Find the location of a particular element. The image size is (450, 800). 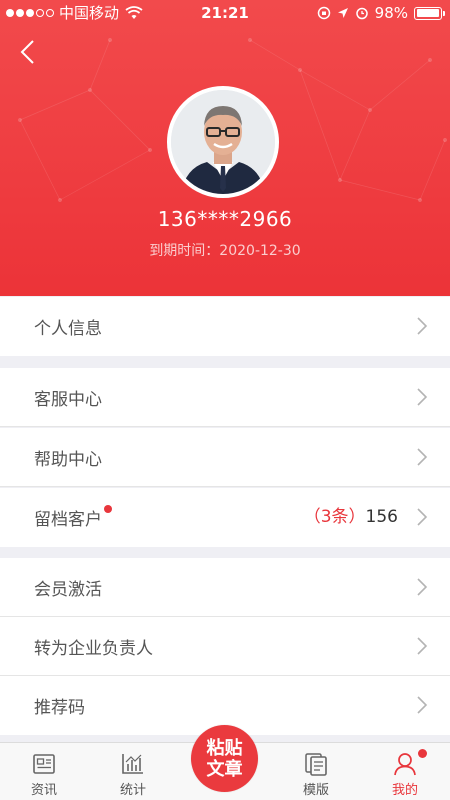

tab-mine: 我的 is located at coordinates (405, 771).